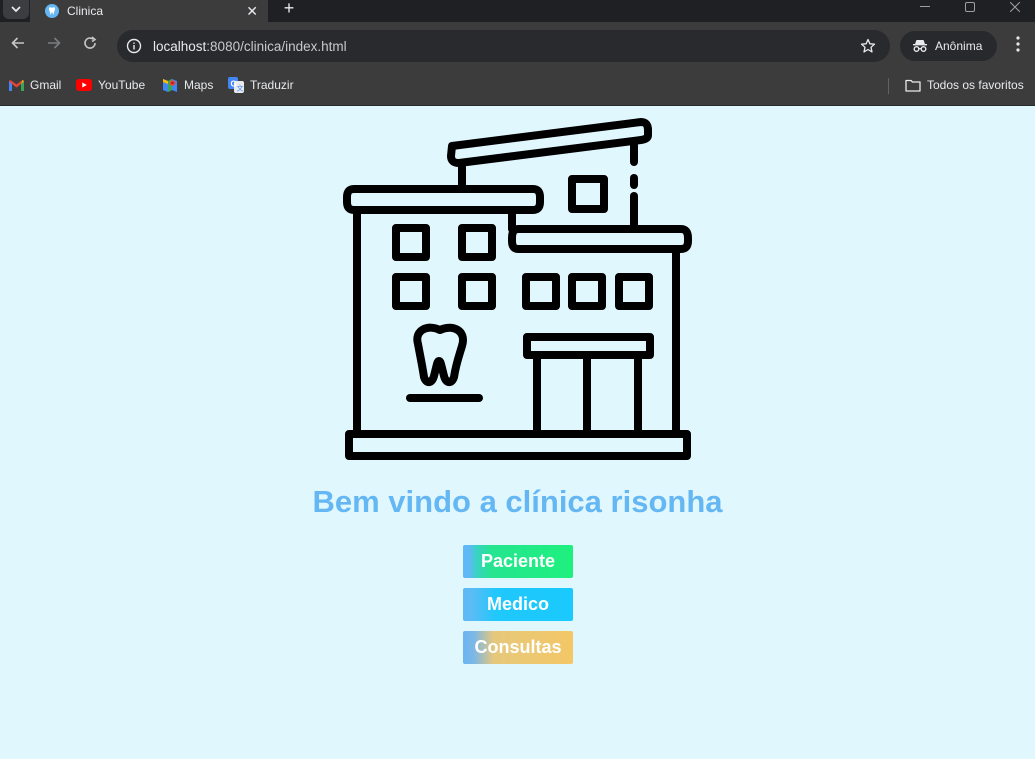 The image size is (1035, 759). I want to click on bookmark-label: Gmail, so click(46, 85).